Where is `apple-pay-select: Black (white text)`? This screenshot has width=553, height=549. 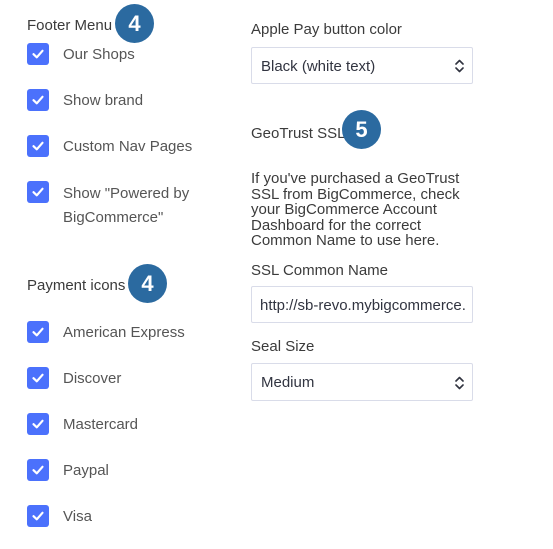 apple-pay-select: Black (white text) is located at coordinates (362, 65).